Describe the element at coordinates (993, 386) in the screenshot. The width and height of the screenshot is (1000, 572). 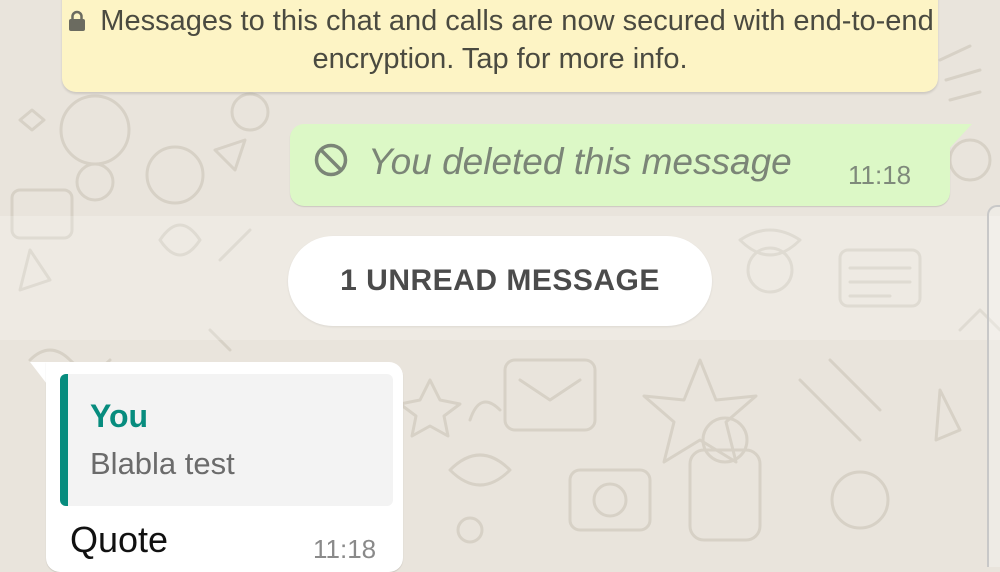
I see `side-panel-edge` at that location.